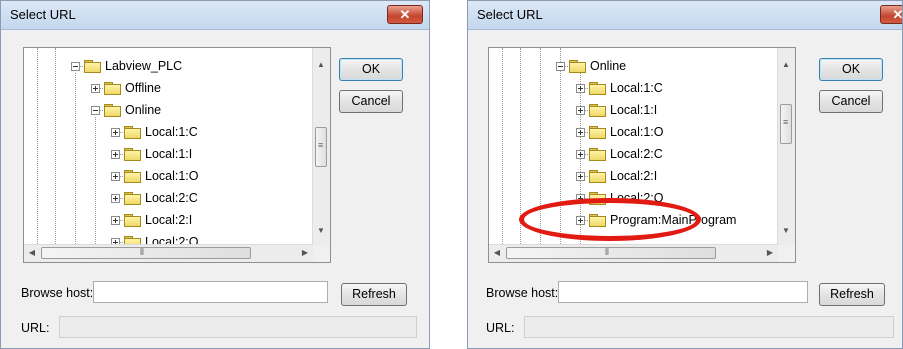 The height and width of the screenshot is (349, 903). I want to click on tree-node-label: Offline, so click(143, 88).